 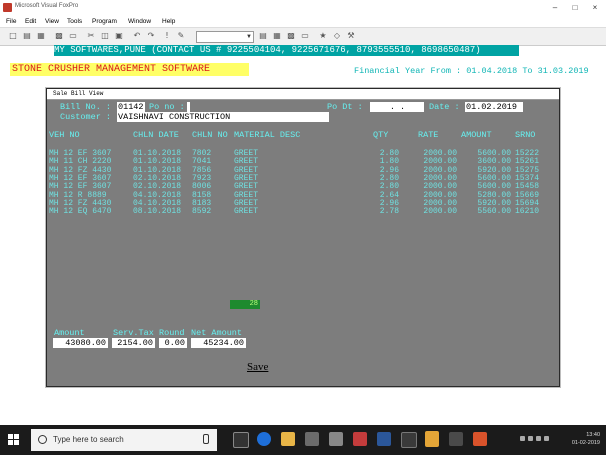 I want to click on copy-icon: ◫, so click(x=105, y=36).